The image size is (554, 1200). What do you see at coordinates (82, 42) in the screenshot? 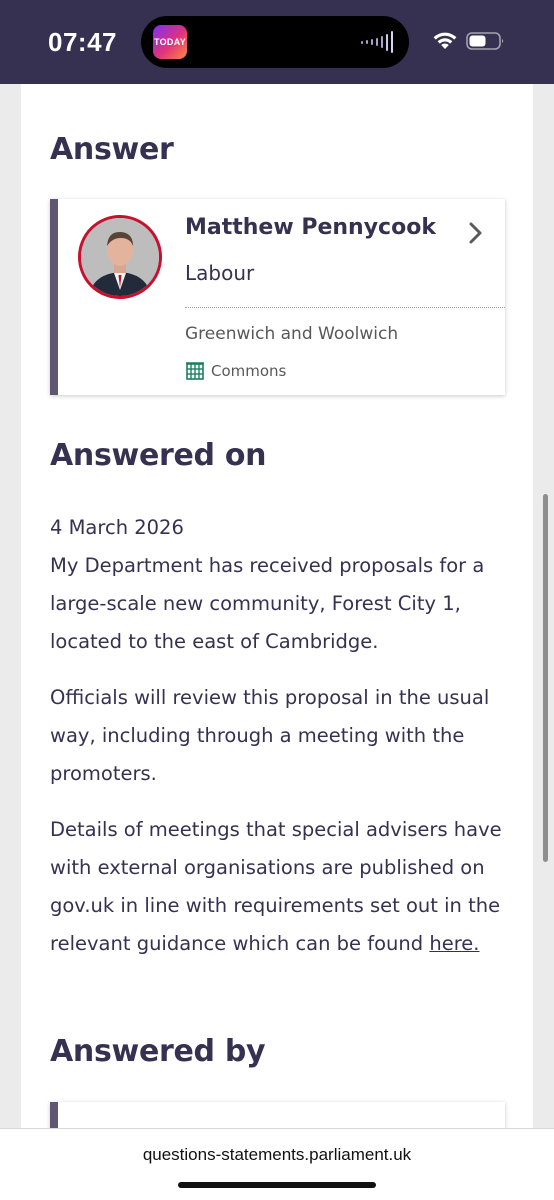
I see `clock: 07:47` at bounding box center [82, 42].